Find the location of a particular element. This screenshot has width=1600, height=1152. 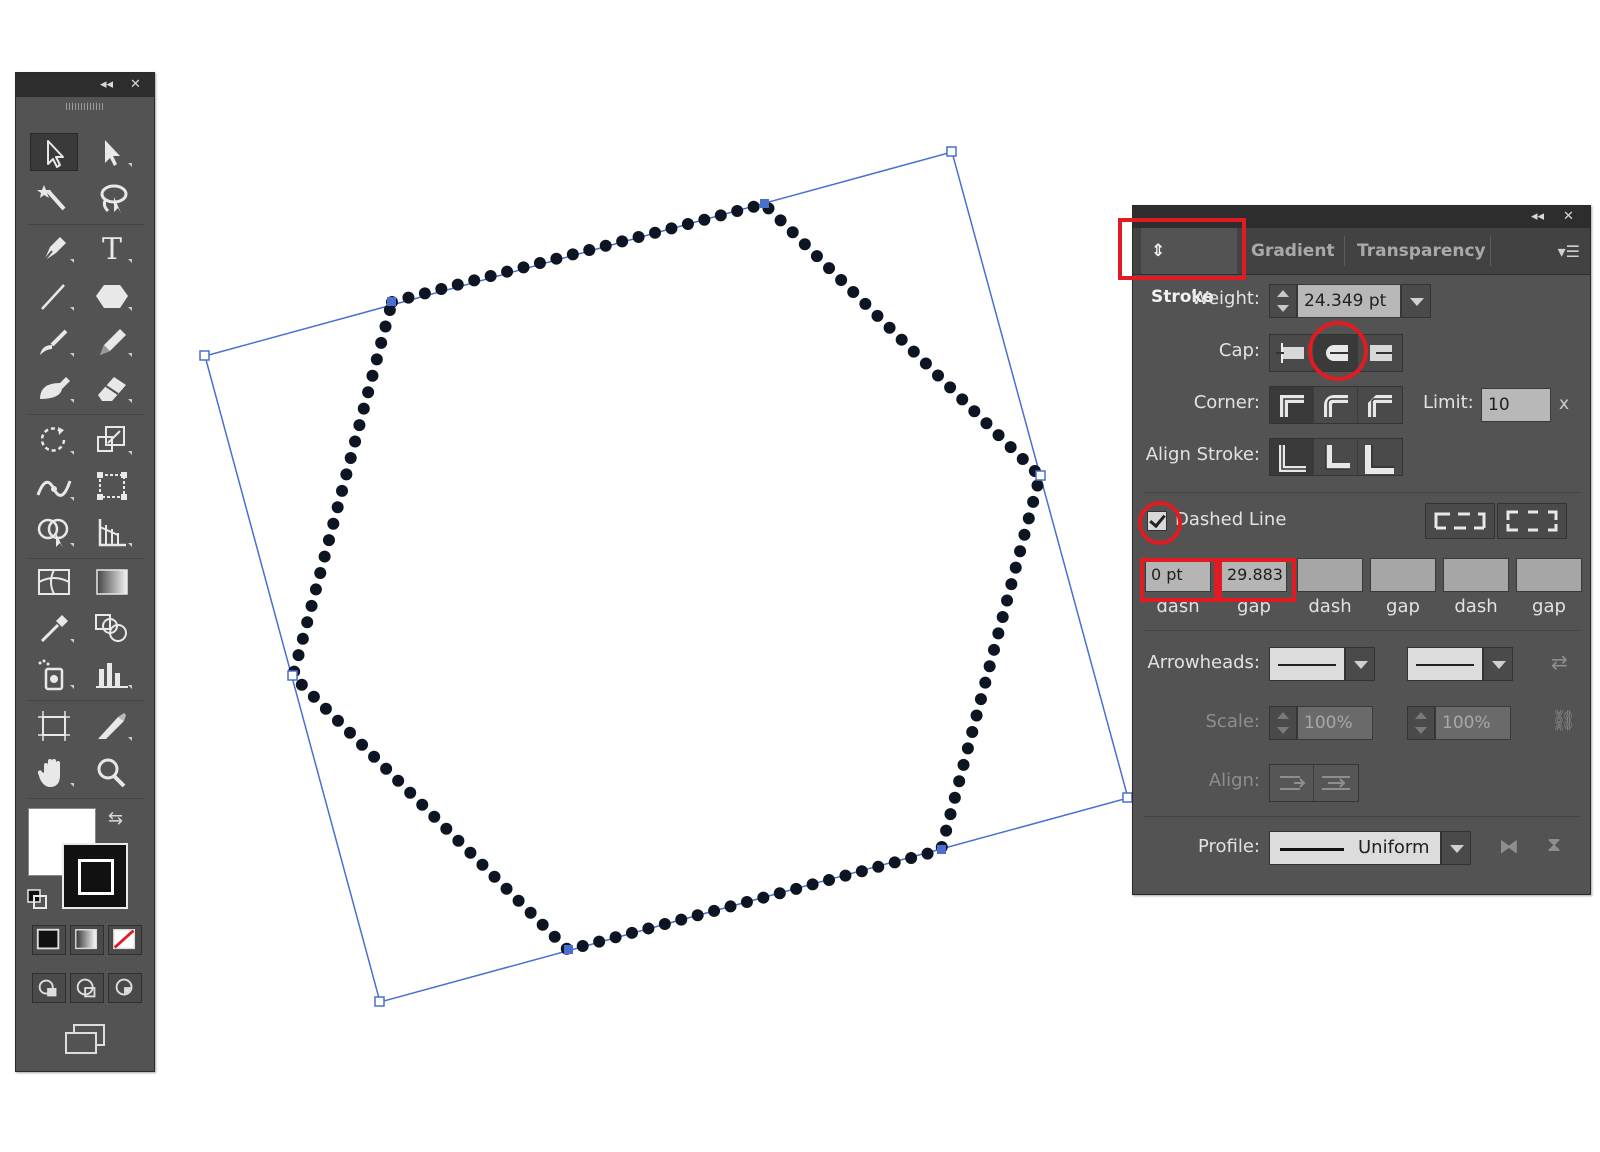

screen-mode-icon is located at coordinates (85, 1039).